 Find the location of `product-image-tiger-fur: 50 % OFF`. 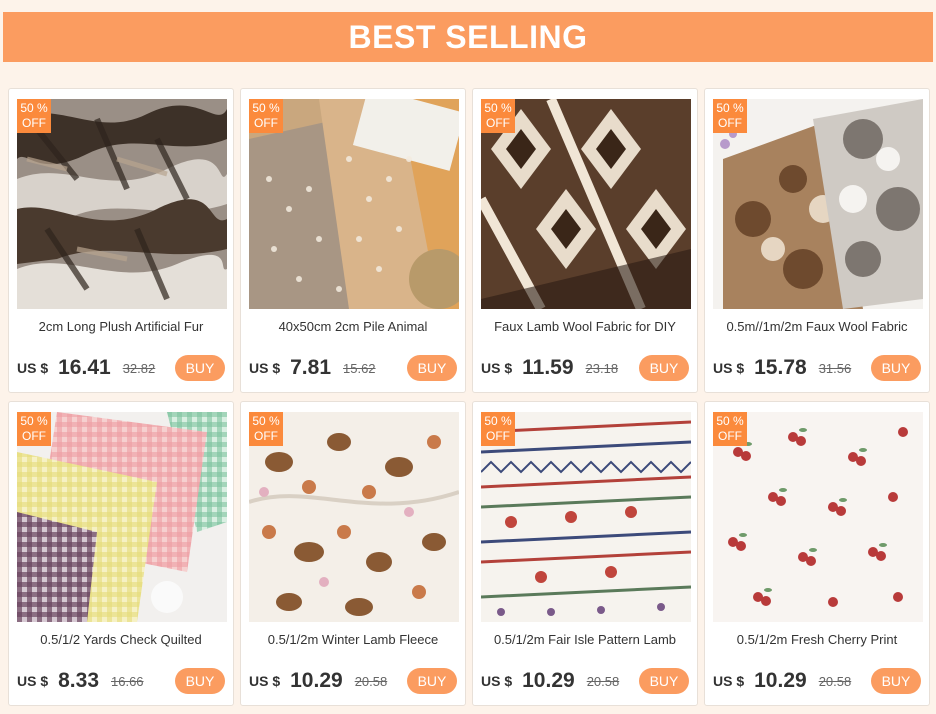

product-image-tiger-fur: 50 % OFF is located at coordinates (122, 204).